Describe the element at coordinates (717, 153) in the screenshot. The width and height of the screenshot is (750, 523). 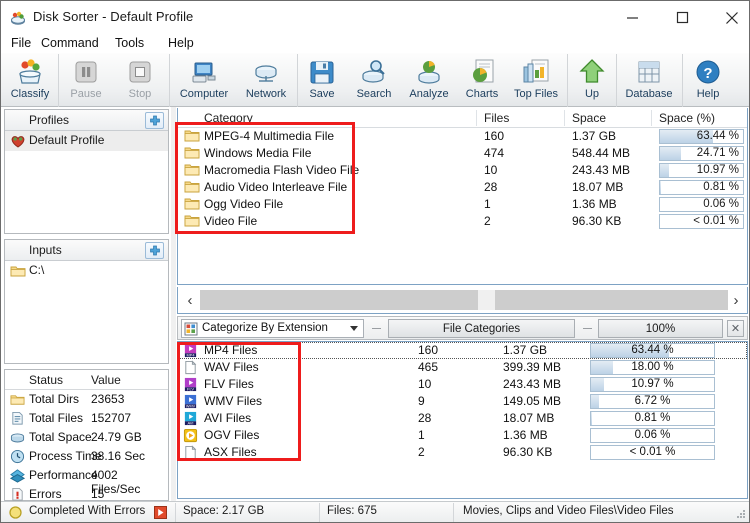
I see `category-space-percent-label: 24.71 %` at that location.